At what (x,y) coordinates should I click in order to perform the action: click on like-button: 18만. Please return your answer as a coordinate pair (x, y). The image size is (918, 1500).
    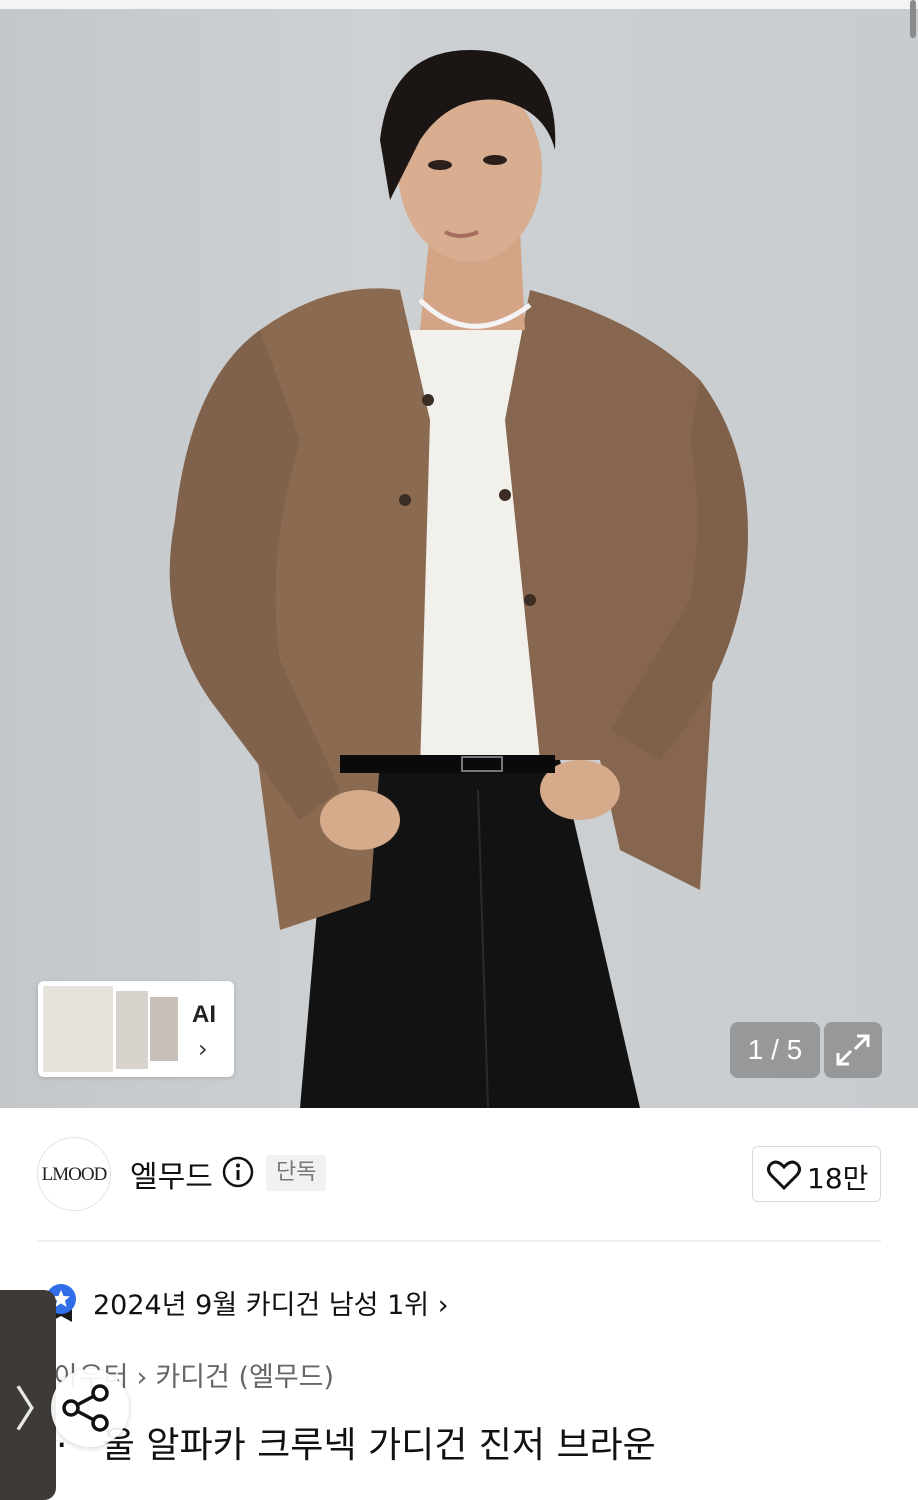
    Looking at the image, I should click on (816, 1174).